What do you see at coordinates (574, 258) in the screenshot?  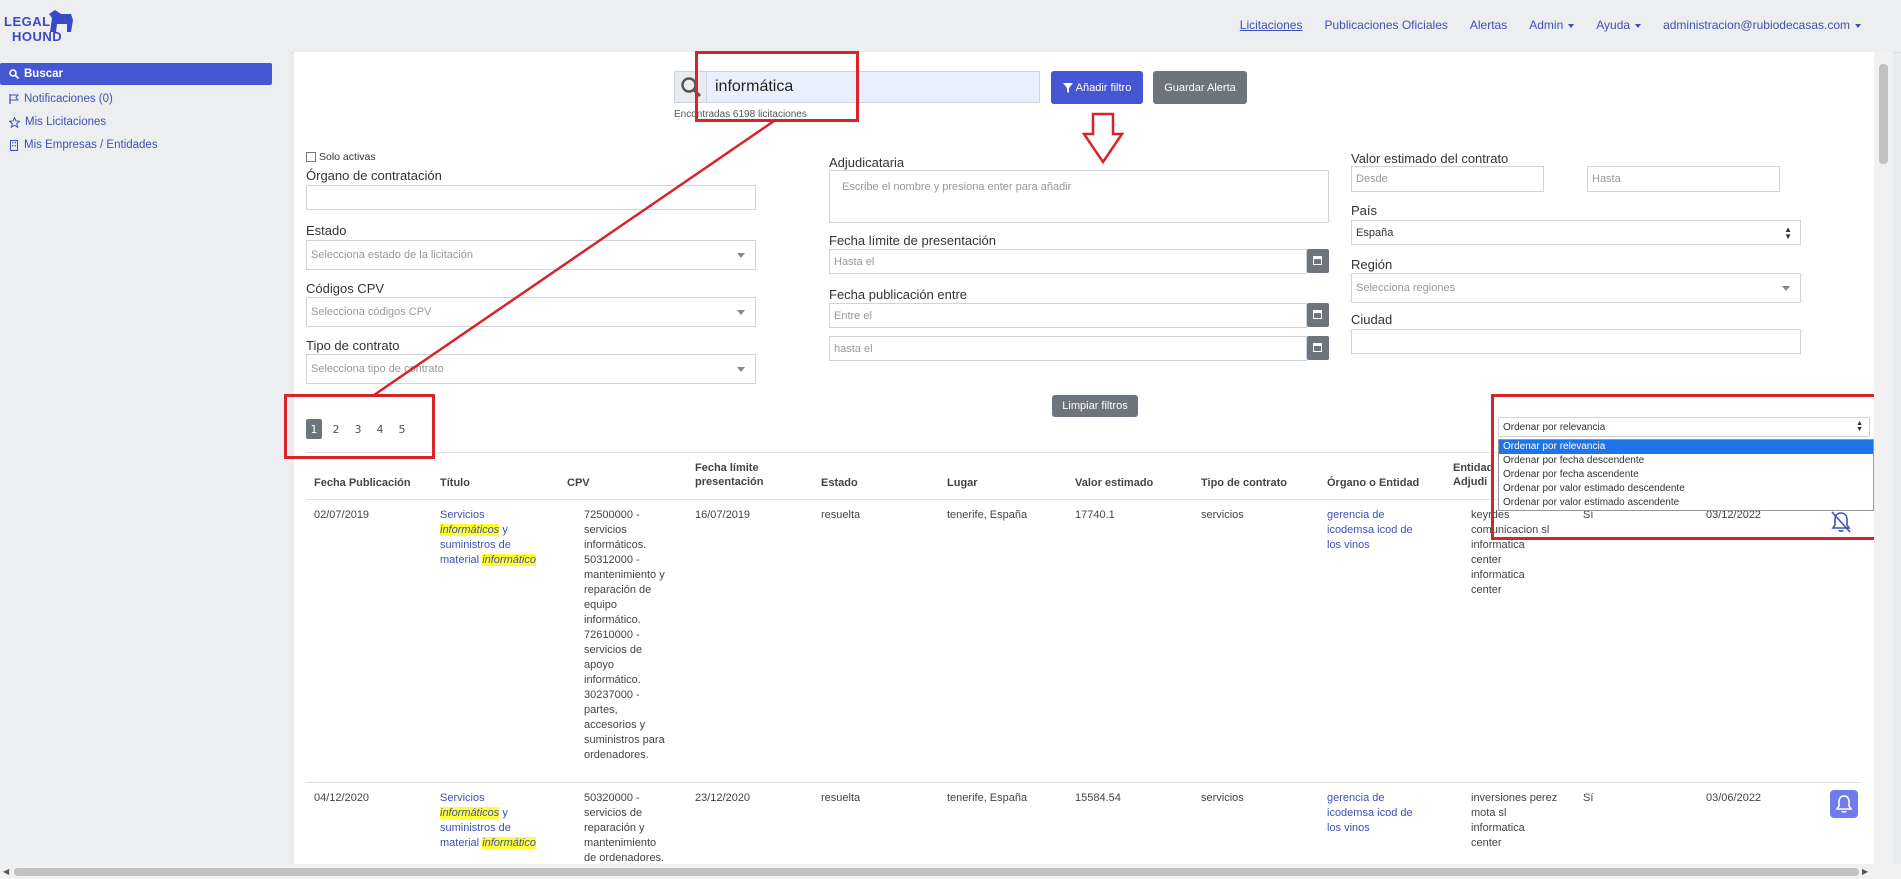 I see `annotation-line` at bounding box center [574, 258].